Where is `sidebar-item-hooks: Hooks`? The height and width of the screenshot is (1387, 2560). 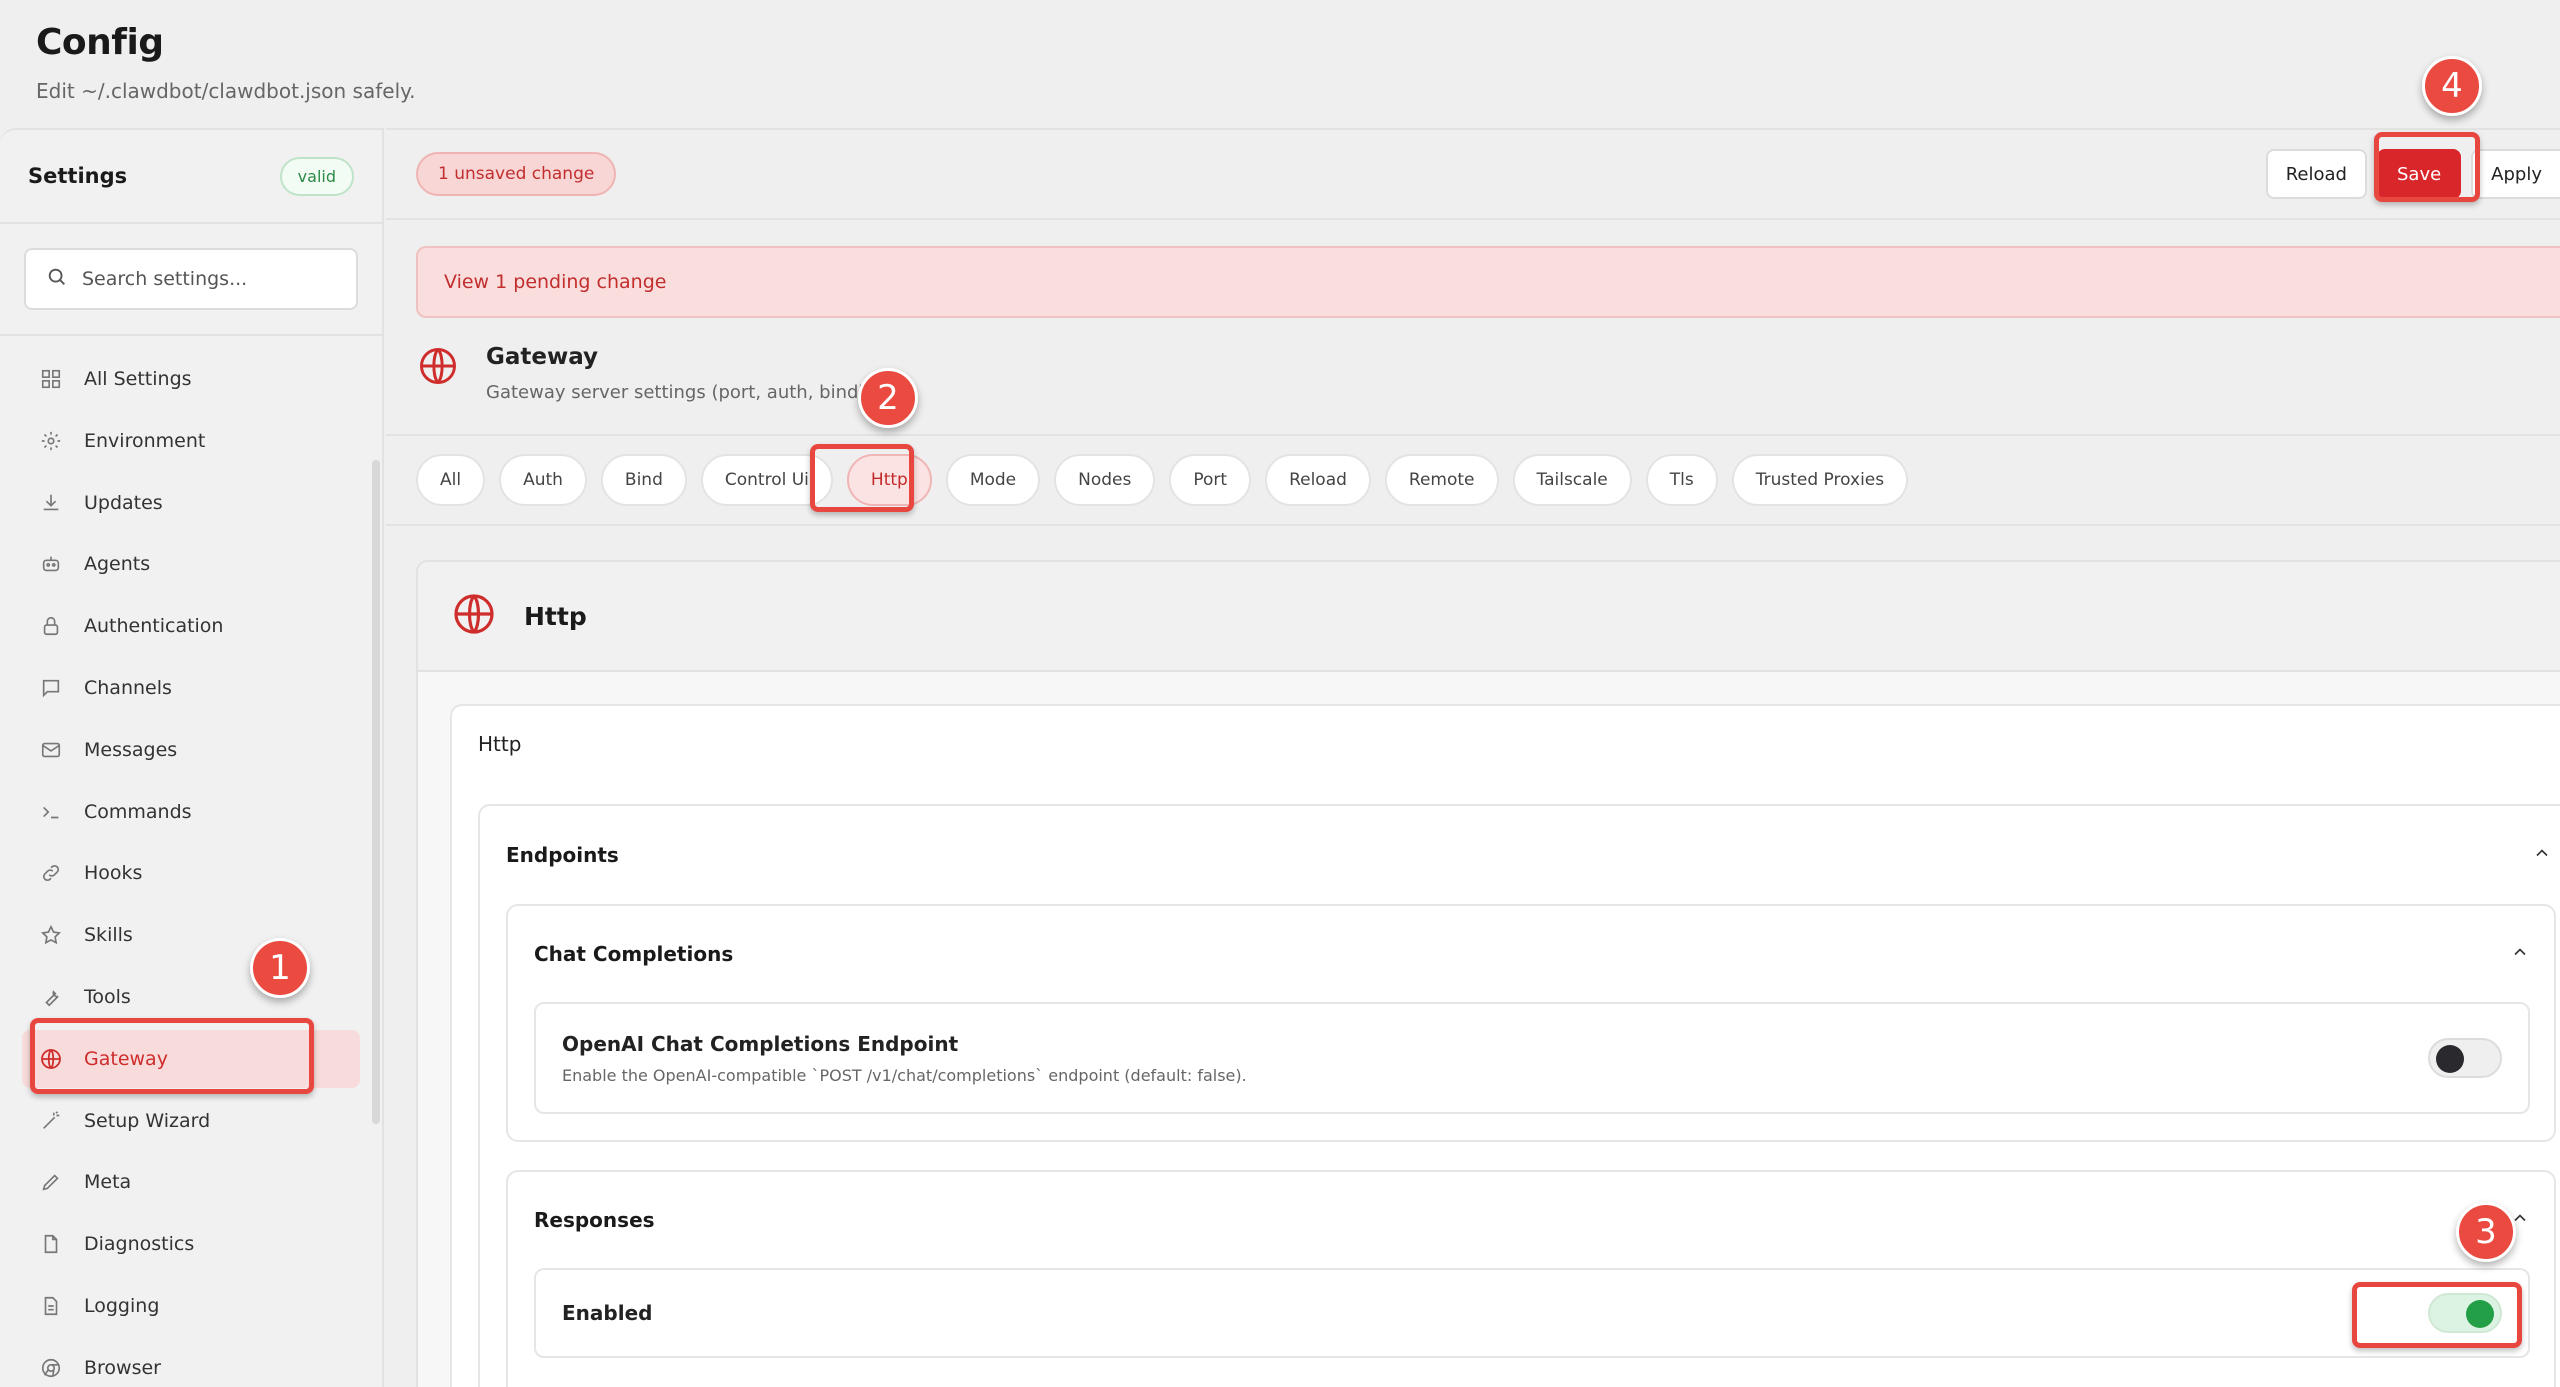
sidebar-item-hooks: Hooks is located at coordinates (191, 873).